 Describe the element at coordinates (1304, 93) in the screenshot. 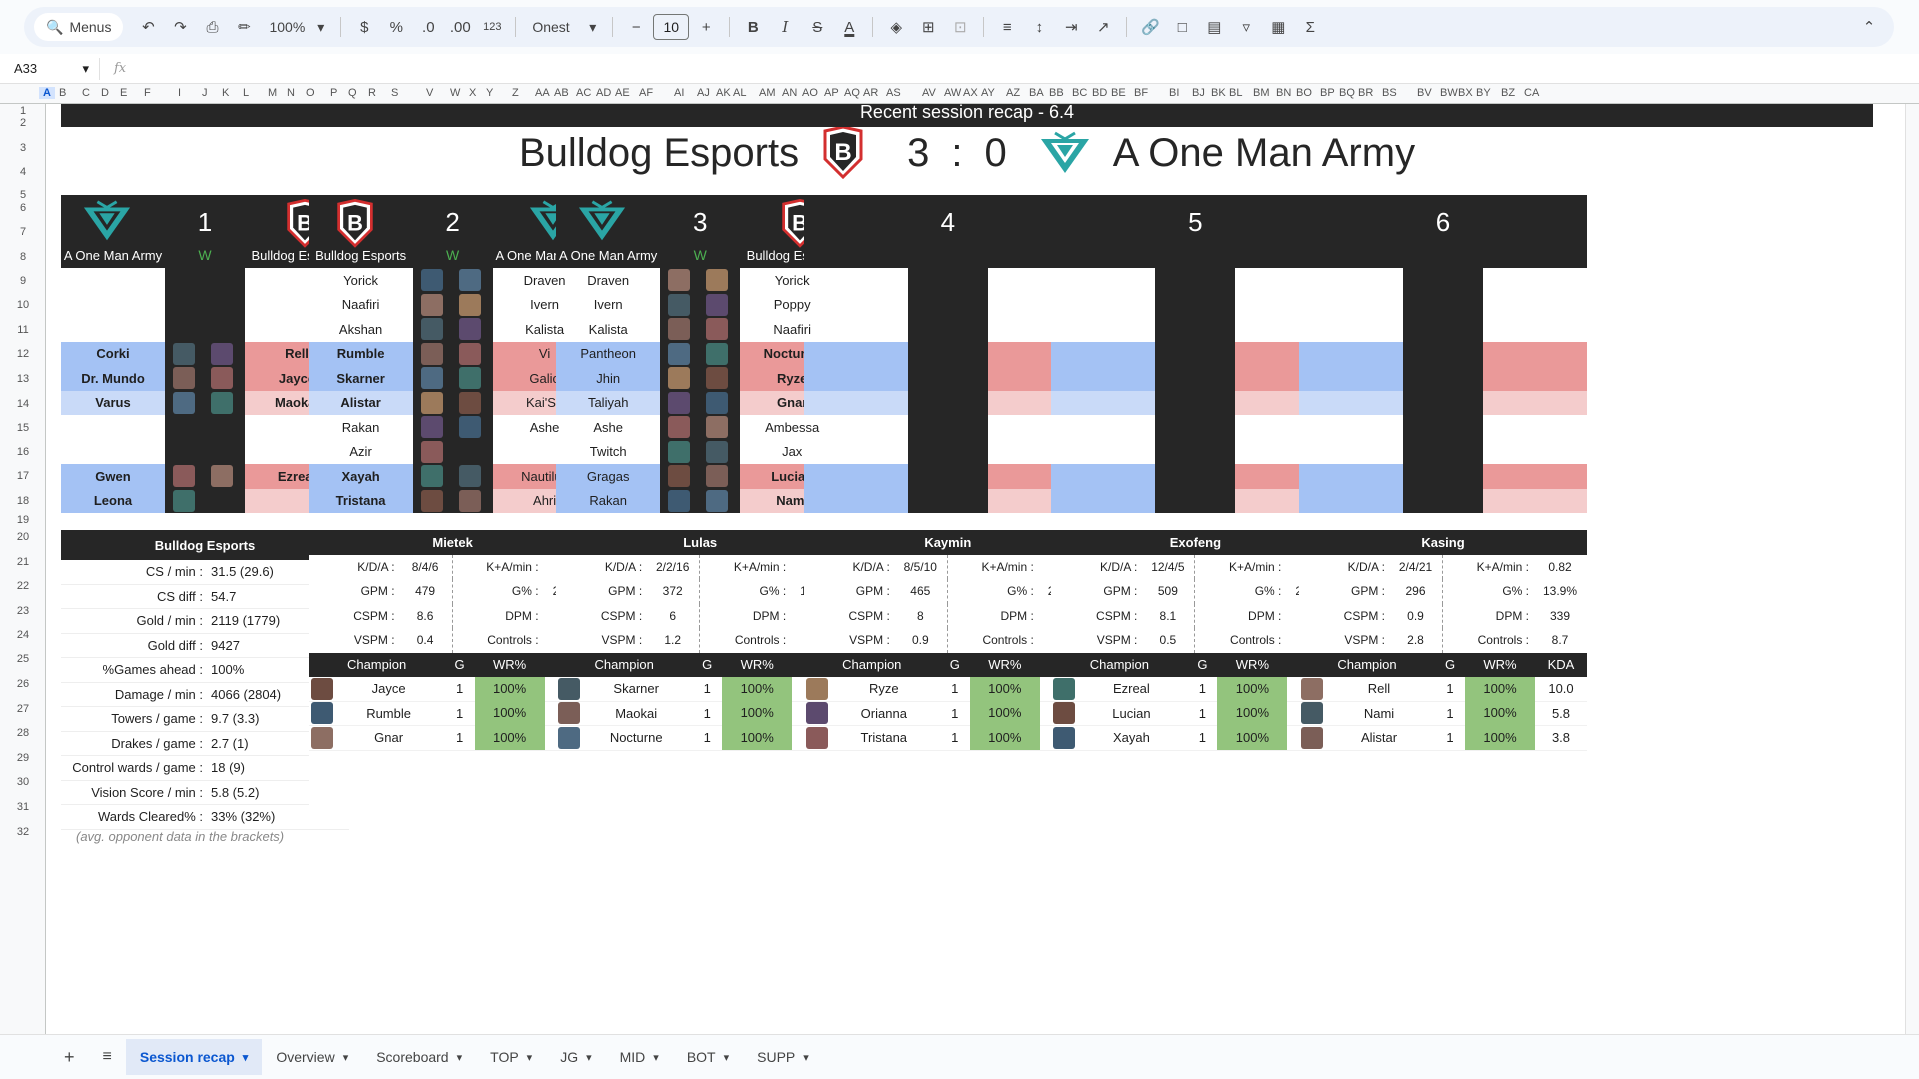

I see `column-header: BO` at that location.